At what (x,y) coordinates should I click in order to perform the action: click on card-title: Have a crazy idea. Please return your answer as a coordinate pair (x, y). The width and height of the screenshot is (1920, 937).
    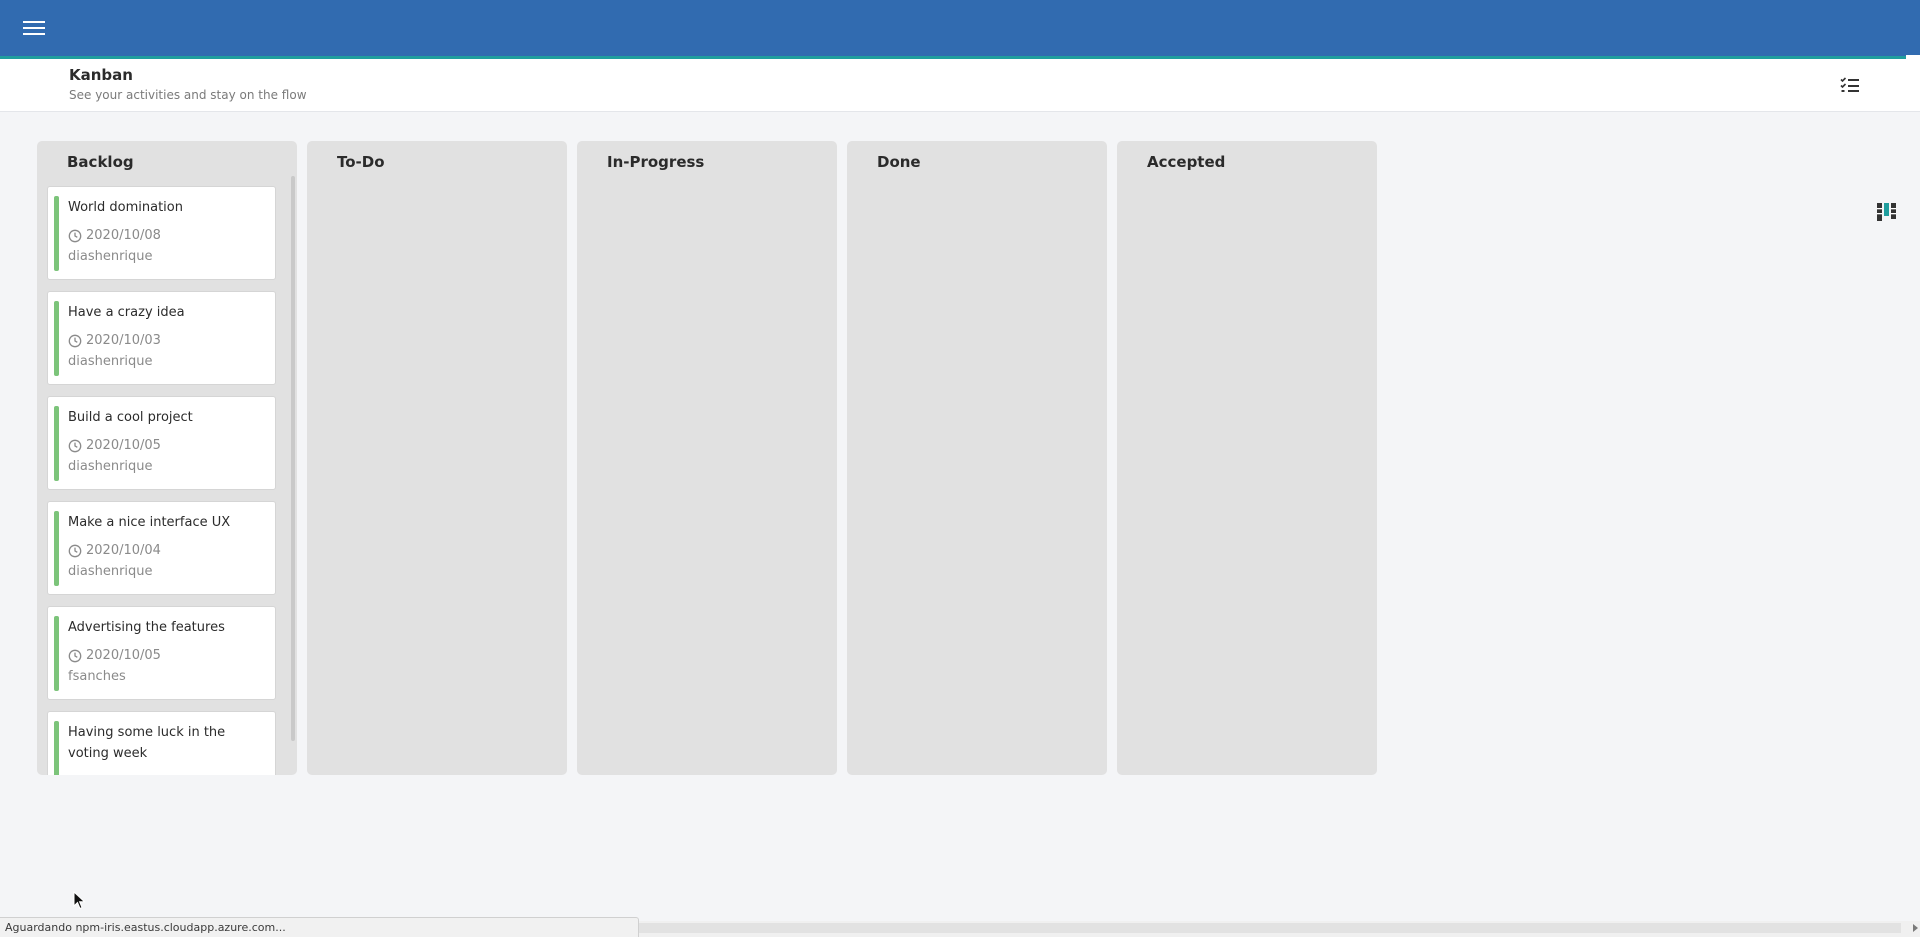
    Looking at the image, I should click on (126, 312).